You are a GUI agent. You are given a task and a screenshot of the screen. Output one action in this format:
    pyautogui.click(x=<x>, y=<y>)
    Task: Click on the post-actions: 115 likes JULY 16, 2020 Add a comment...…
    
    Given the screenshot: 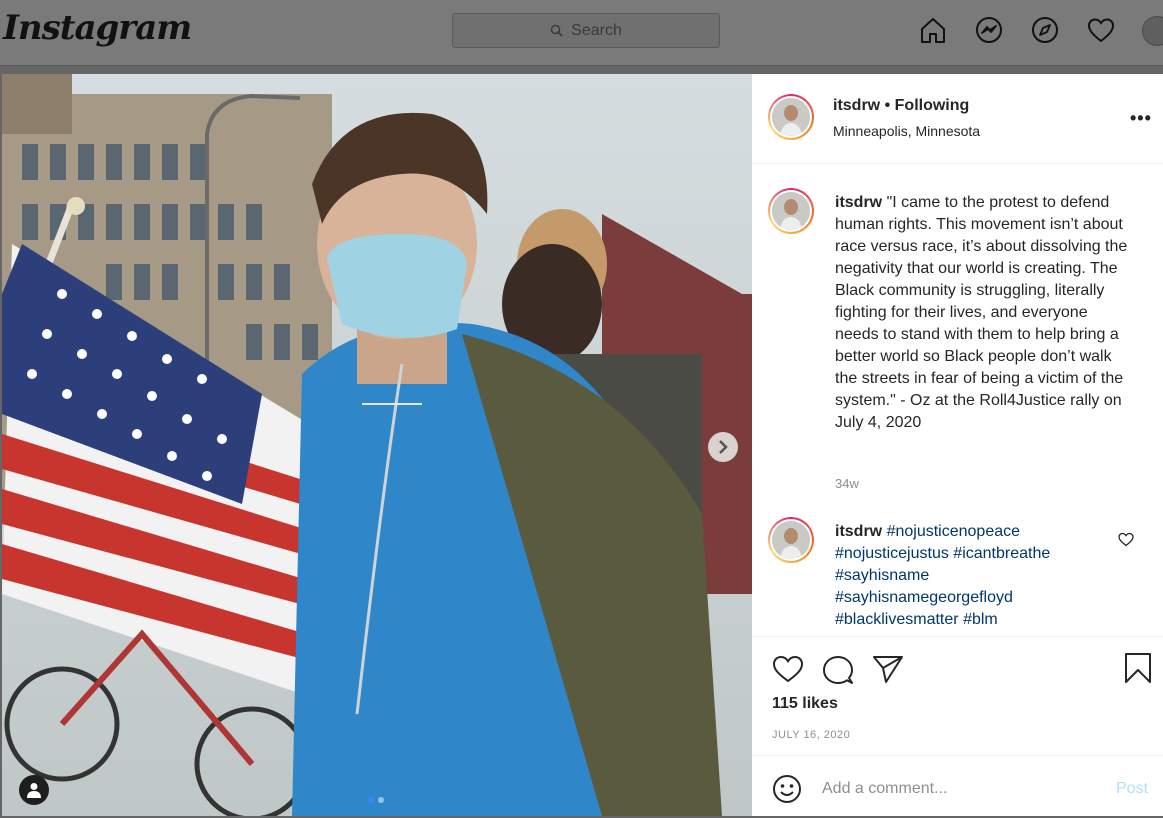 What is the action you would take?
    pyautogui.click(x=957, y=726)
    